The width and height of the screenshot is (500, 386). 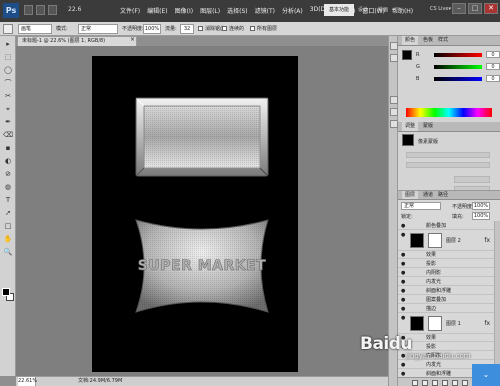 What do you see at coordinates (157, 10) in the screenshot?
I see `menu-item: 编辑(E)` at bounding box center [157, 10].